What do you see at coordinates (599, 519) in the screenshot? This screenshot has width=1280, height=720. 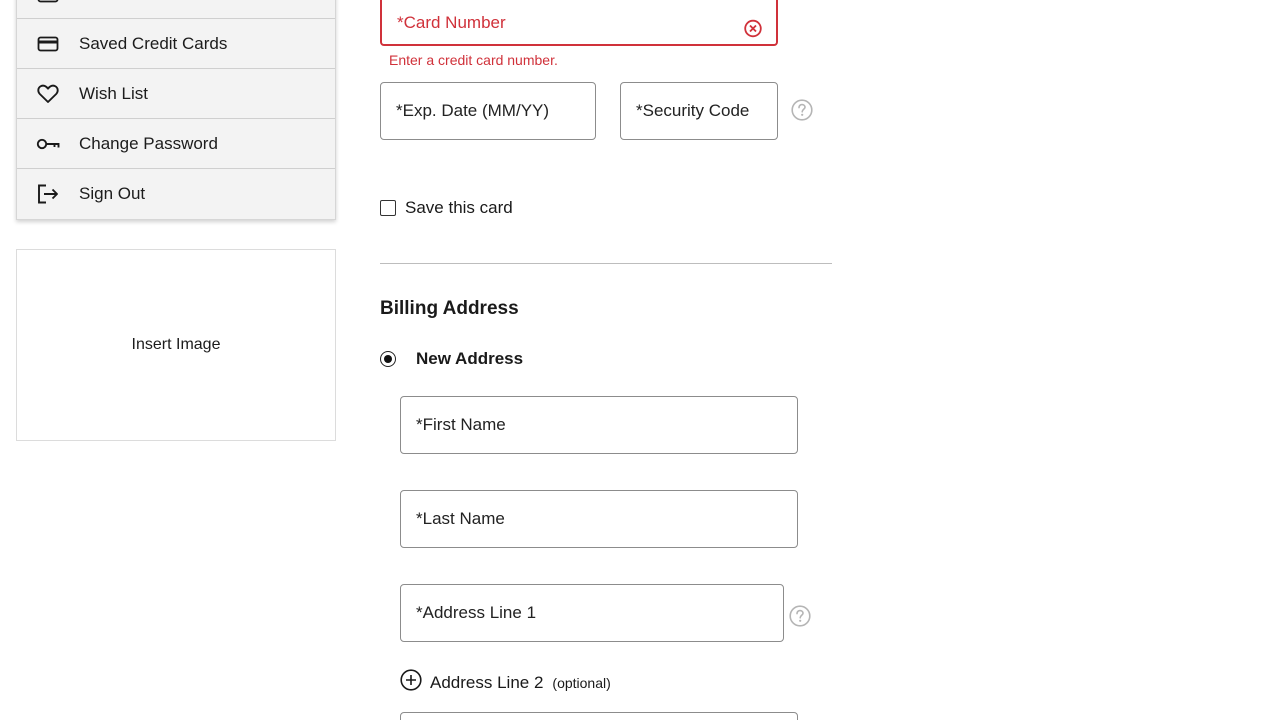 I see `last-name-input: *Last Name` at bounding box center [599, 519].